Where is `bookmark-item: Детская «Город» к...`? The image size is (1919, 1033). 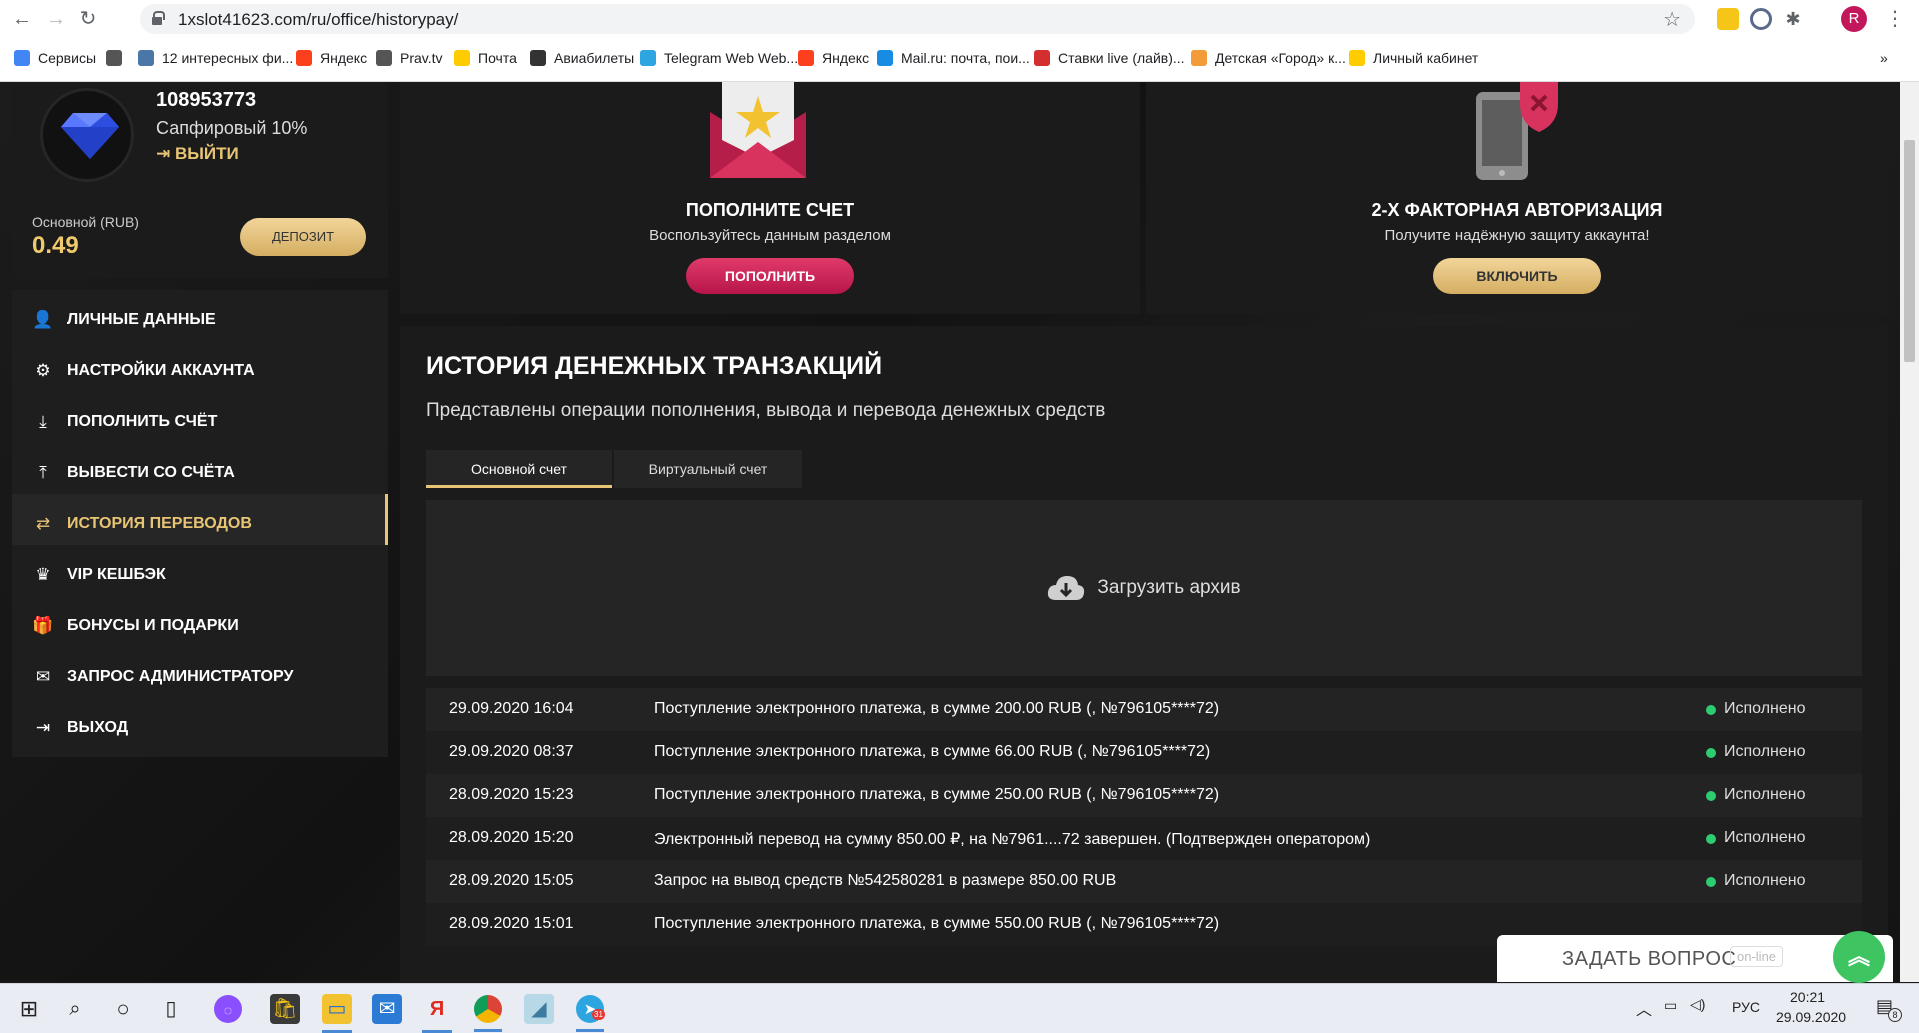 bookmark-item: Детская «Город» к... is located at coordinates (1268, 58).